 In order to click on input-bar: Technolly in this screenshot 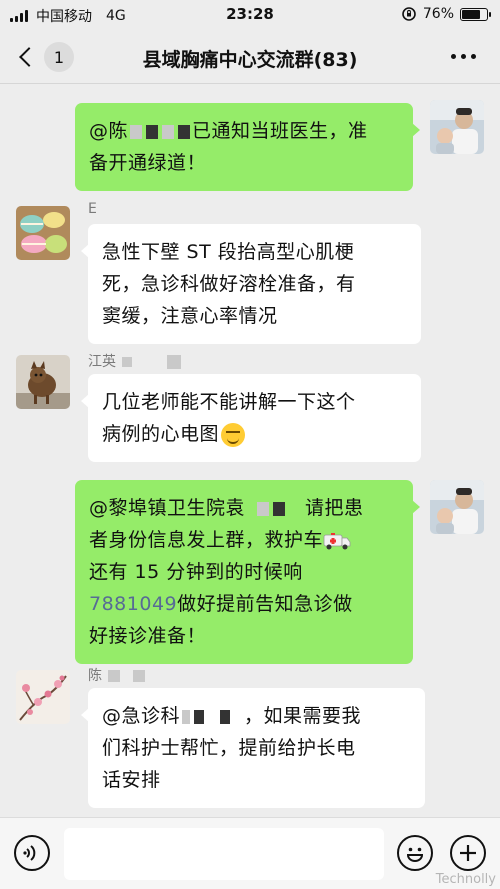, I will do `click(250, 853)`.